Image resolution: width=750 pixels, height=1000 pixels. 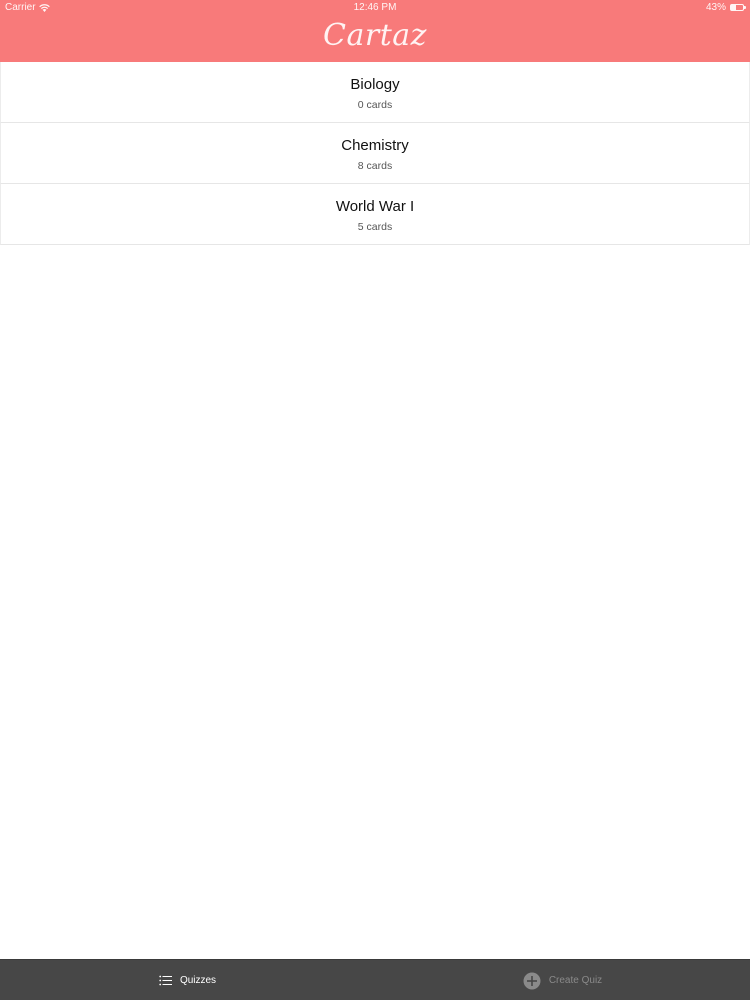 I want to click on status-right: 43%, so click(x=725, y=7).